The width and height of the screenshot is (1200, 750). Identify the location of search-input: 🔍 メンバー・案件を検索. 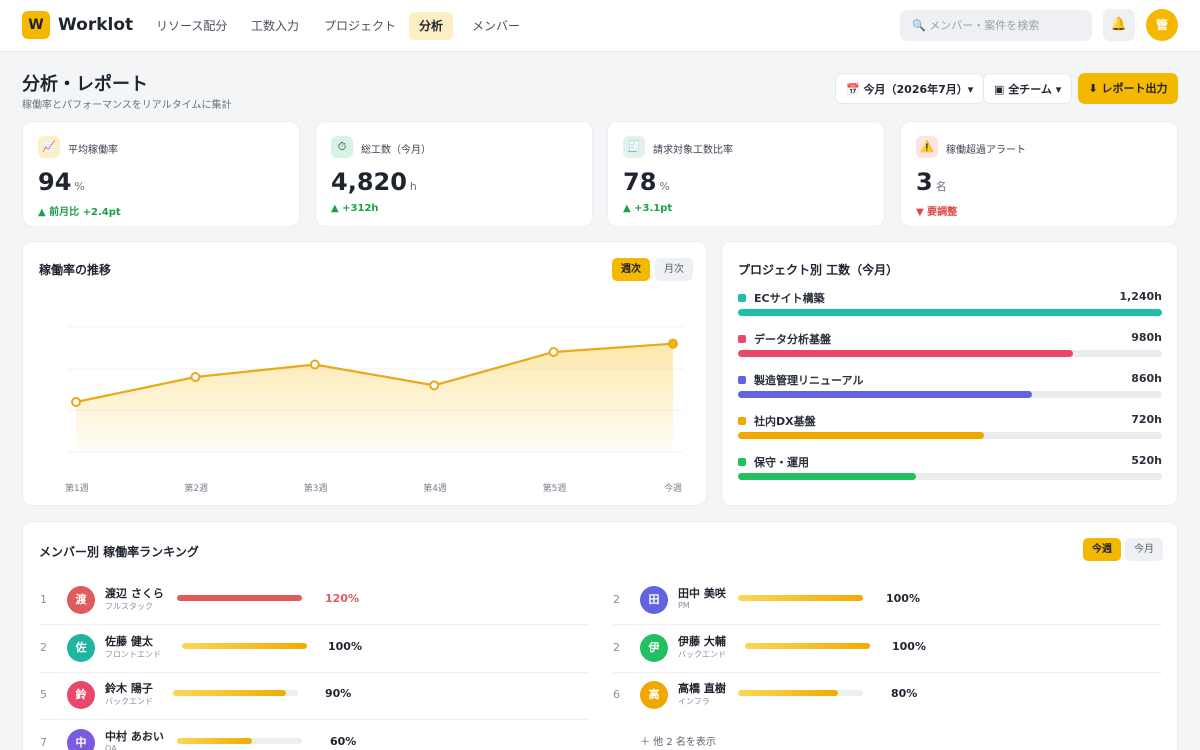
(996, 25).